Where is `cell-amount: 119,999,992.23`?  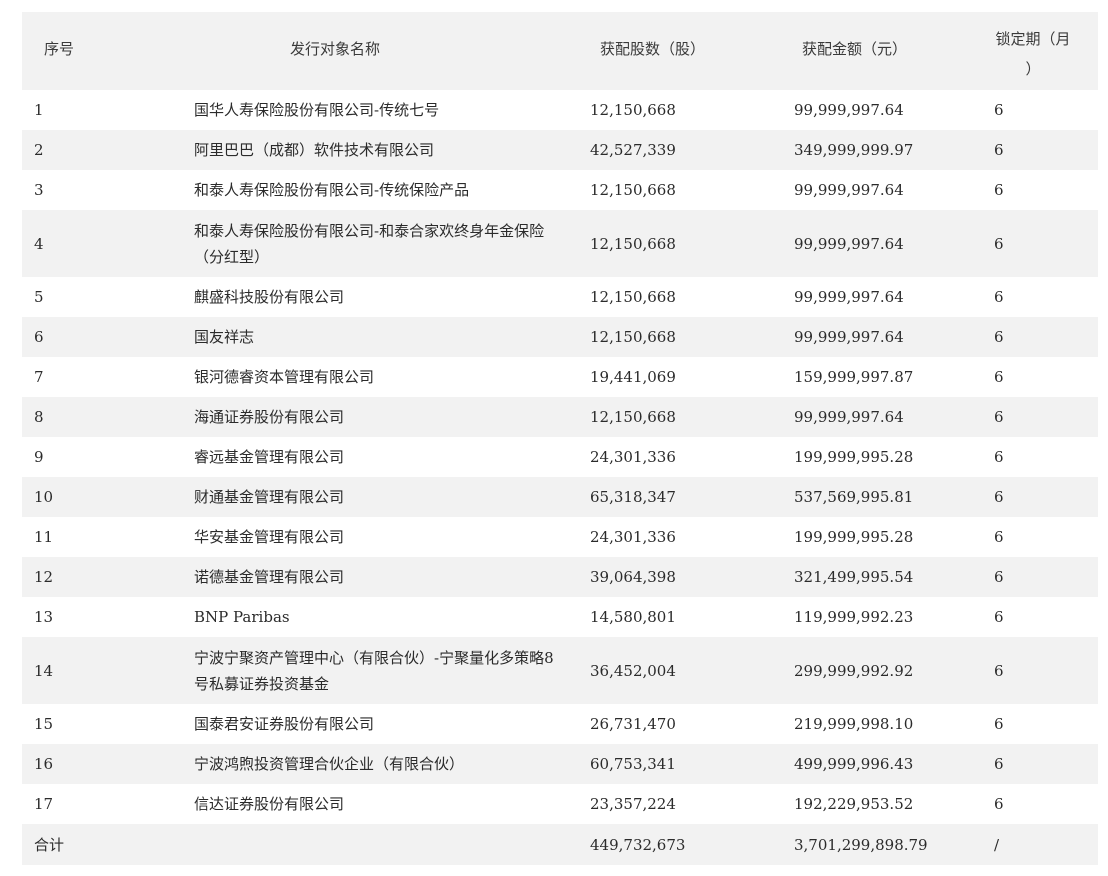
cell-amount: 119,999,992.23 is located at coordinates (854, 617).